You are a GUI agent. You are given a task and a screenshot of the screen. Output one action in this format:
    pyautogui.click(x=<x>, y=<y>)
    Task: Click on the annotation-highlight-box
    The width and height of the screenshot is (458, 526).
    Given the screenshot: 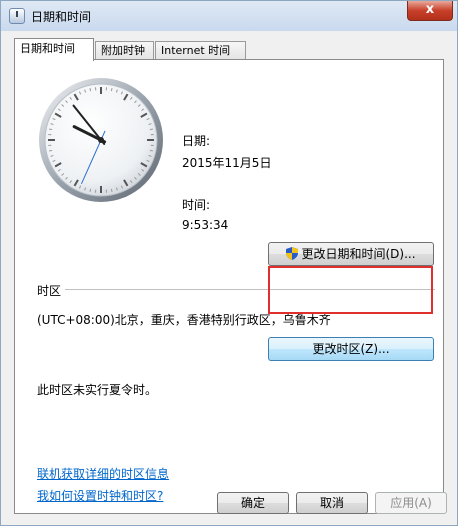 What is the action you would take?
    pyautogui.click(x=350, y=290)
    